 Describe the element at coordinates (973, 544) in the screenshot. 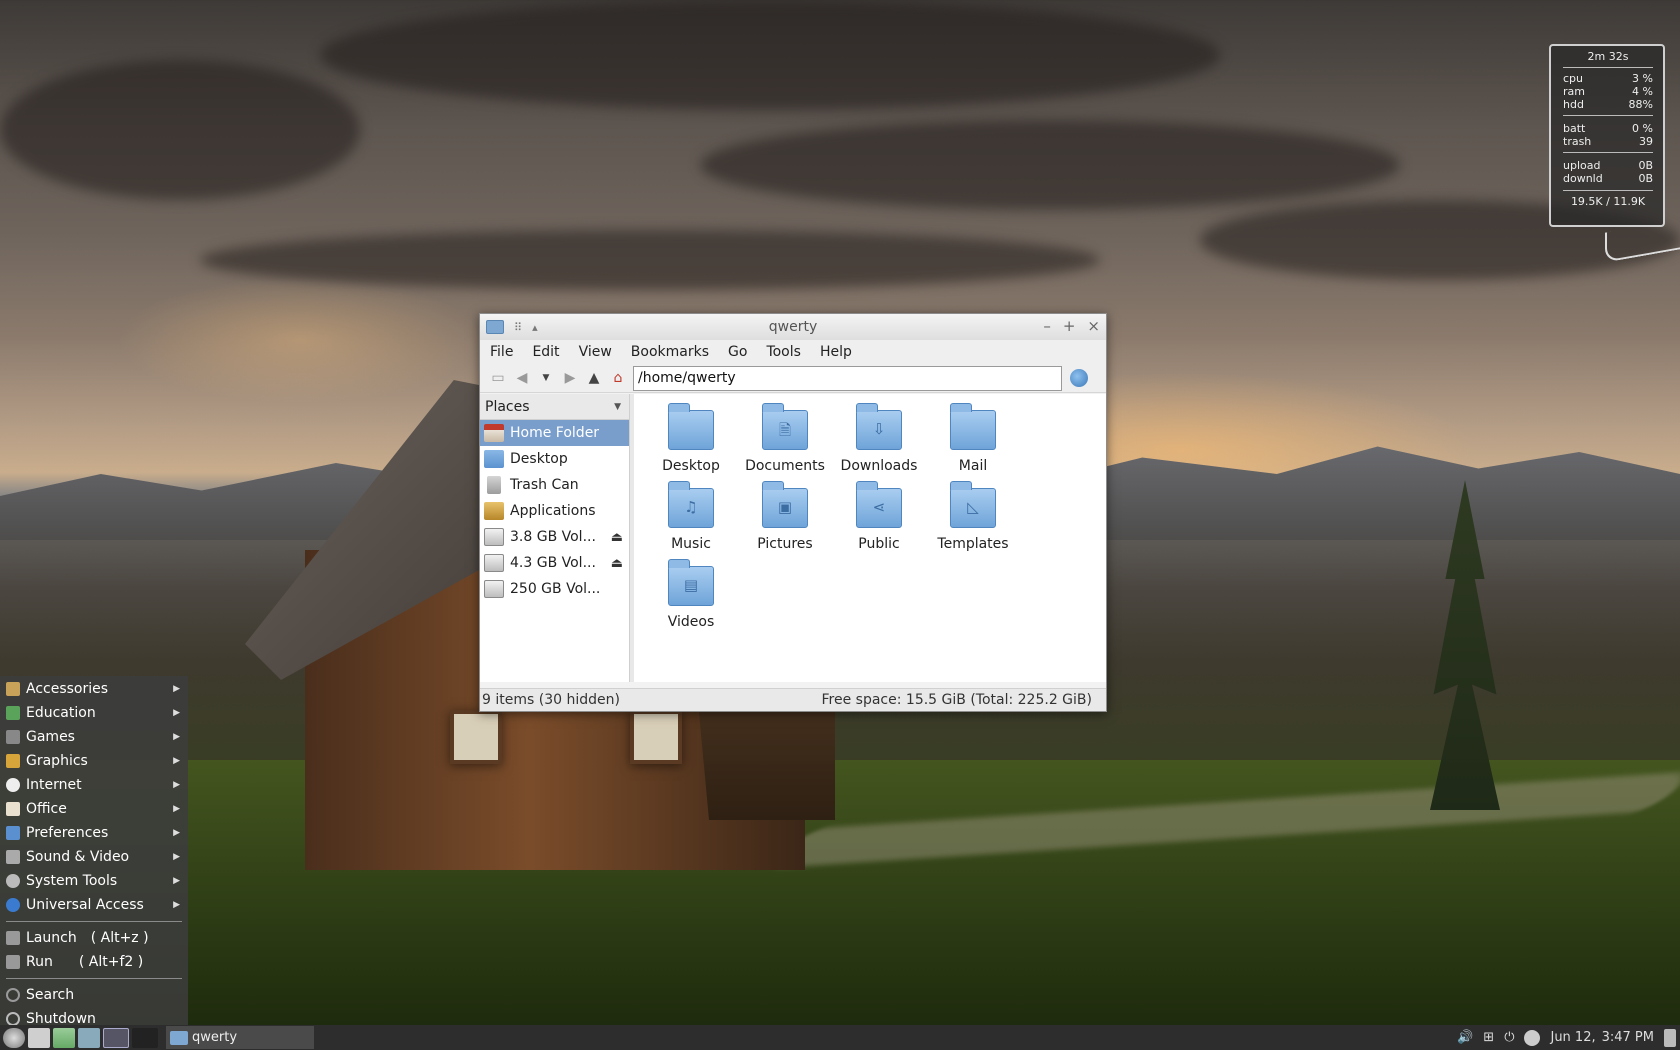

I see `folder-label: Templates` at that location.